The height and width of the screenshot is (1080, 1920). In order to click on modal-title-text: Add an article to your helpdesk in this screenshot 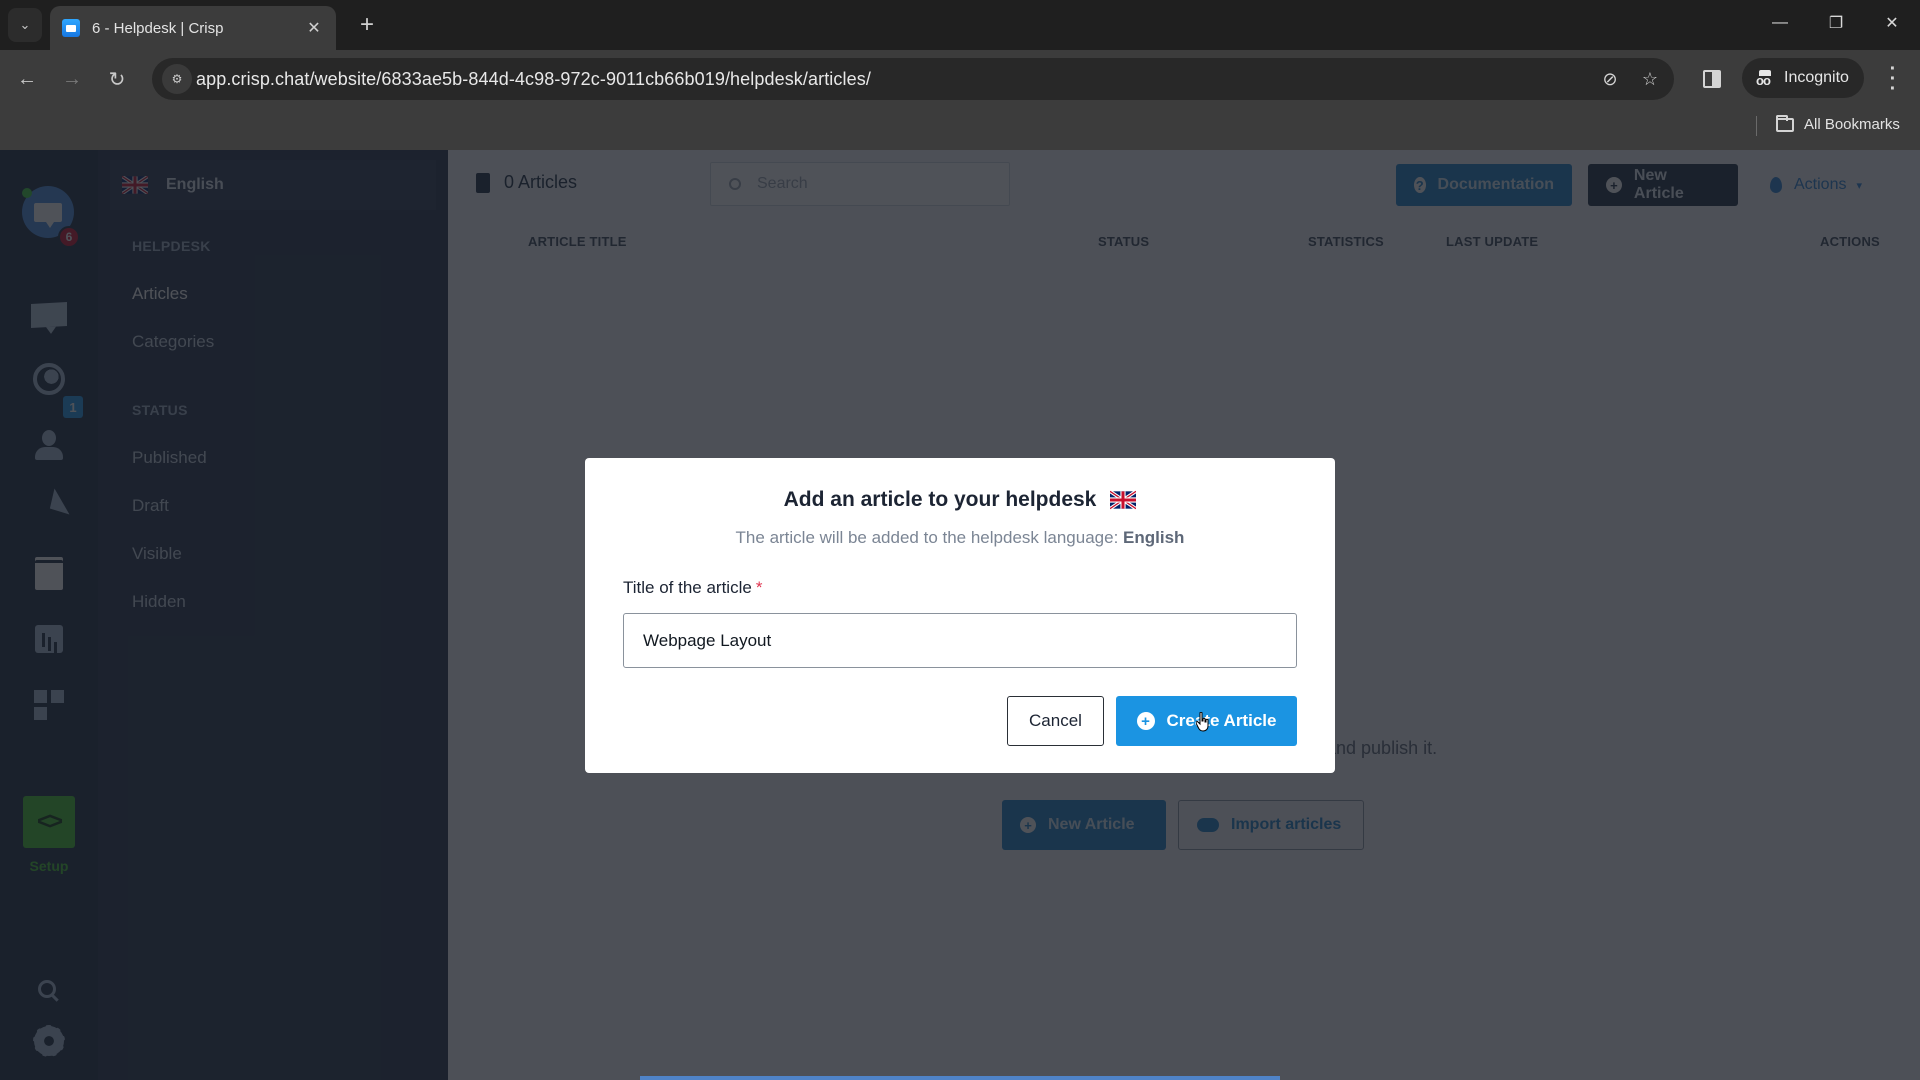, I will do `click(940, 499)`.